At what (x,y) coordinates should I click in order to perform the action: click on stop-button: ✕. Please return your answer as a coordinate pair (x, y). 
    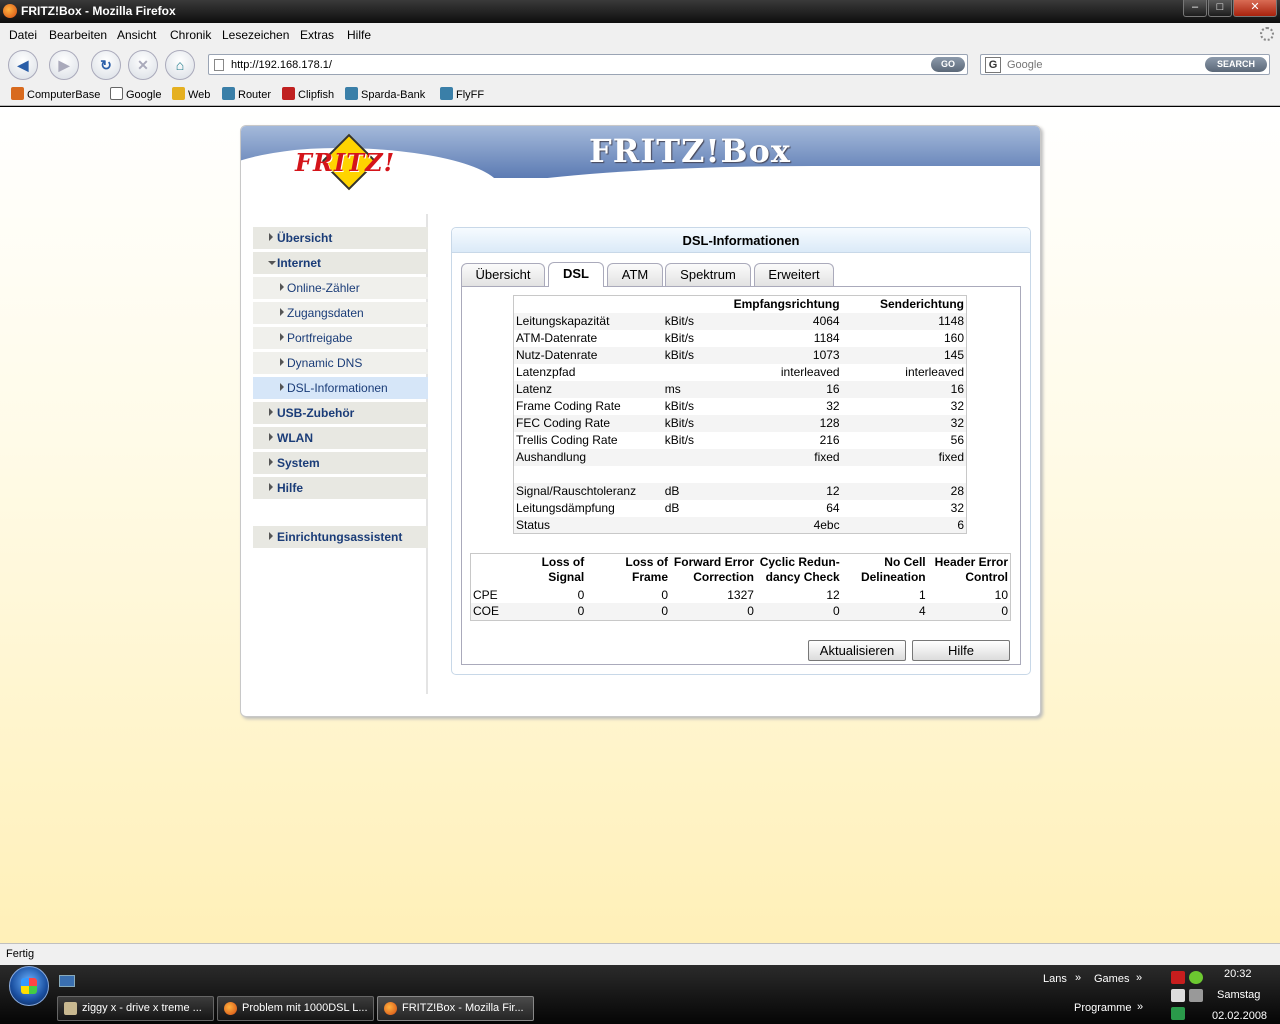
    Looking at the image, I should click on (143, 65).